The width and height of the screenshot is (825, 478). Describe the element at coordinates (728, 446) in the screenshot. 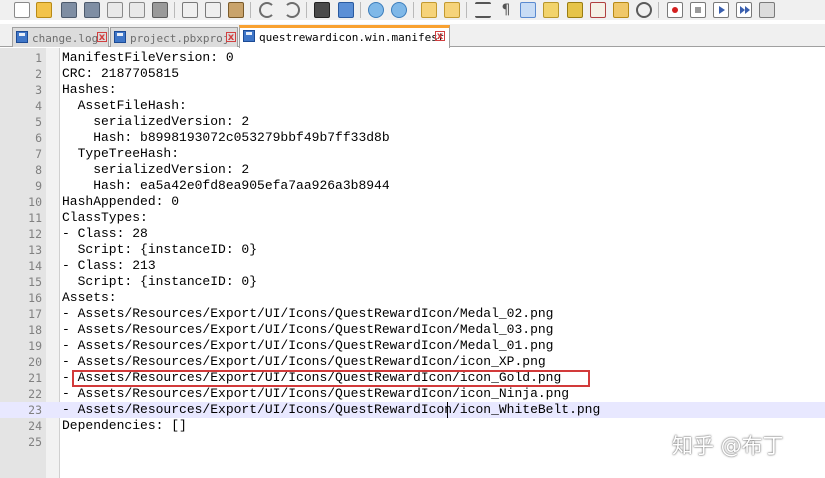

I see `watermark: 知乎 @布丁` at that location.